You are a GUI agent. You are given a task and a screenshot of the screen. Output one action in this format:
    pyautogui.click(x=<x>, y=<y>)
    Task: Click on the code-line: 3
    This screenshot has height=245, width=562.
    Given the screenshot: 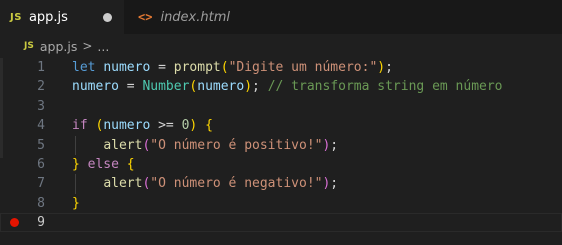 What is the action you would take?
    pyautogui.click(x=281, y=106)
    